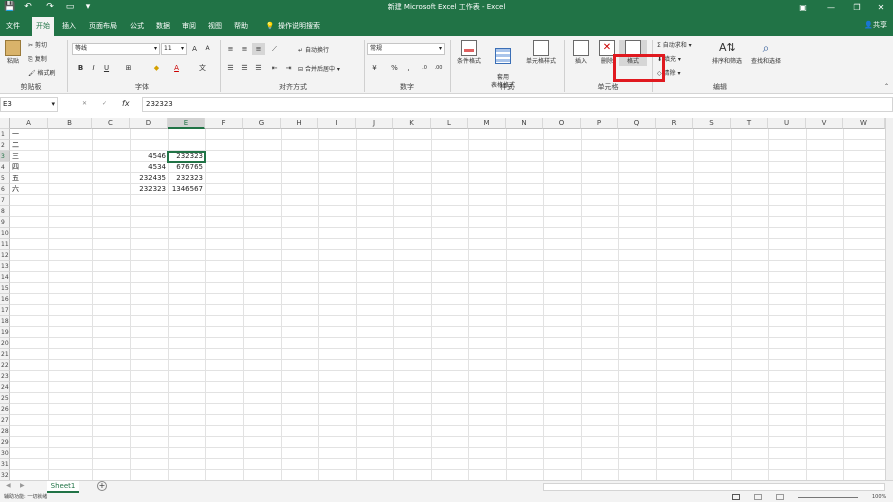 The width and height of the screenshot is (893, 502). I want to click on bold-button: B, so click(80, 68).